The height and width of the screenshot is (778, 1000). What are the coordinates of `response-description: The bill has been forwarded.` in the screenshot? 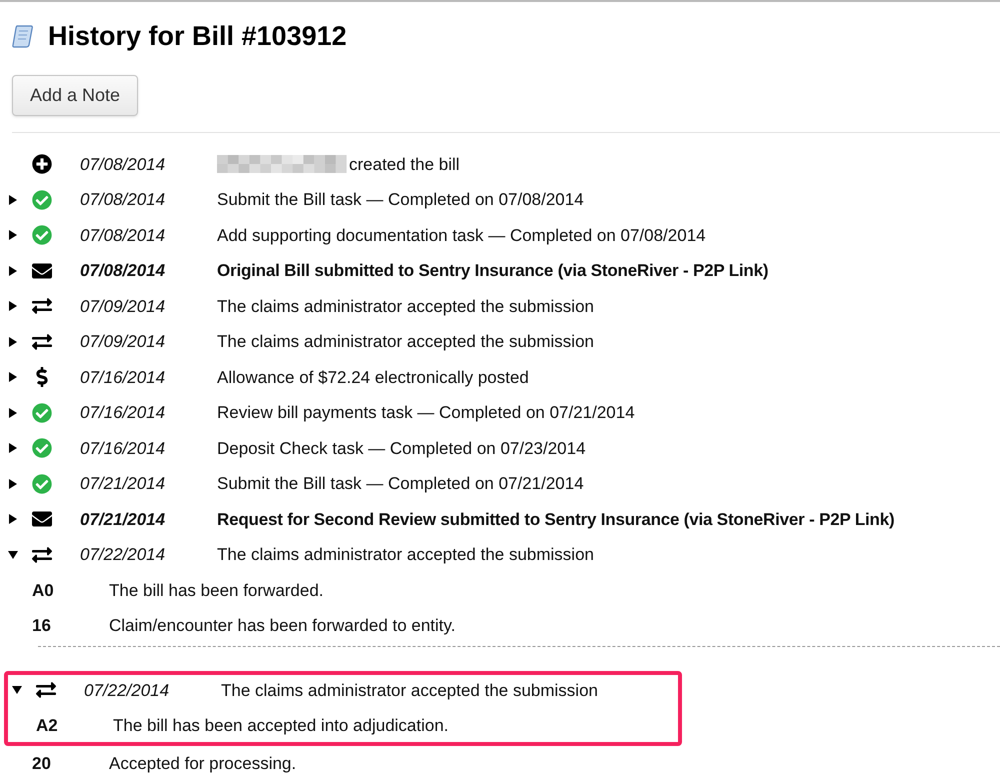 It's located at (216, 591).